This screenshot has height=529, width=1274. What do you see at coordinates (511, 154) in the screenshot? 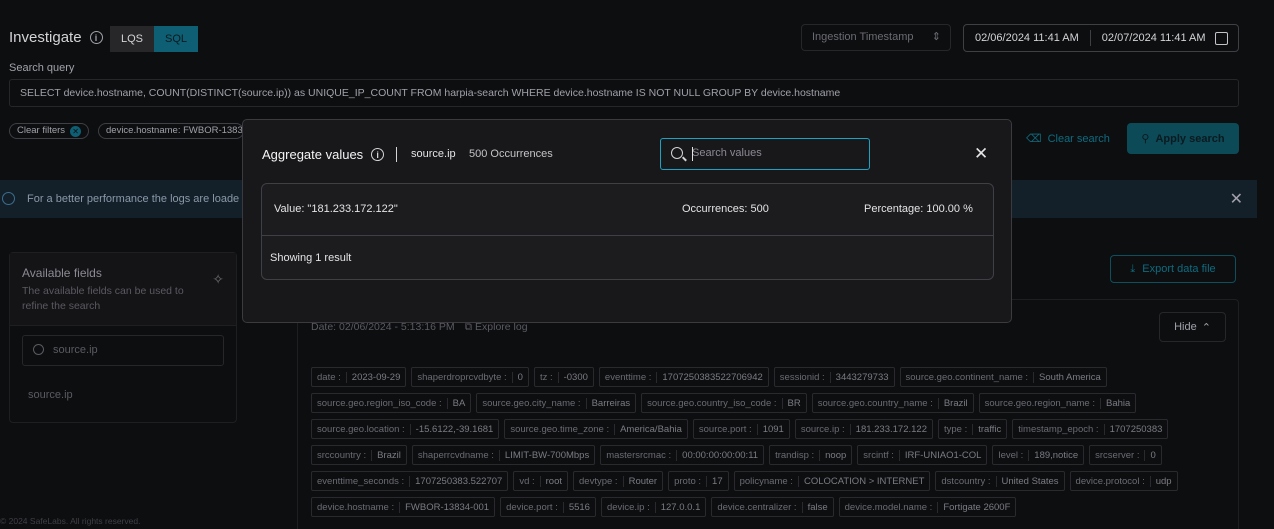
I see `modal-occurrences: 500 Occurrences` at bounding box center [511, 154].